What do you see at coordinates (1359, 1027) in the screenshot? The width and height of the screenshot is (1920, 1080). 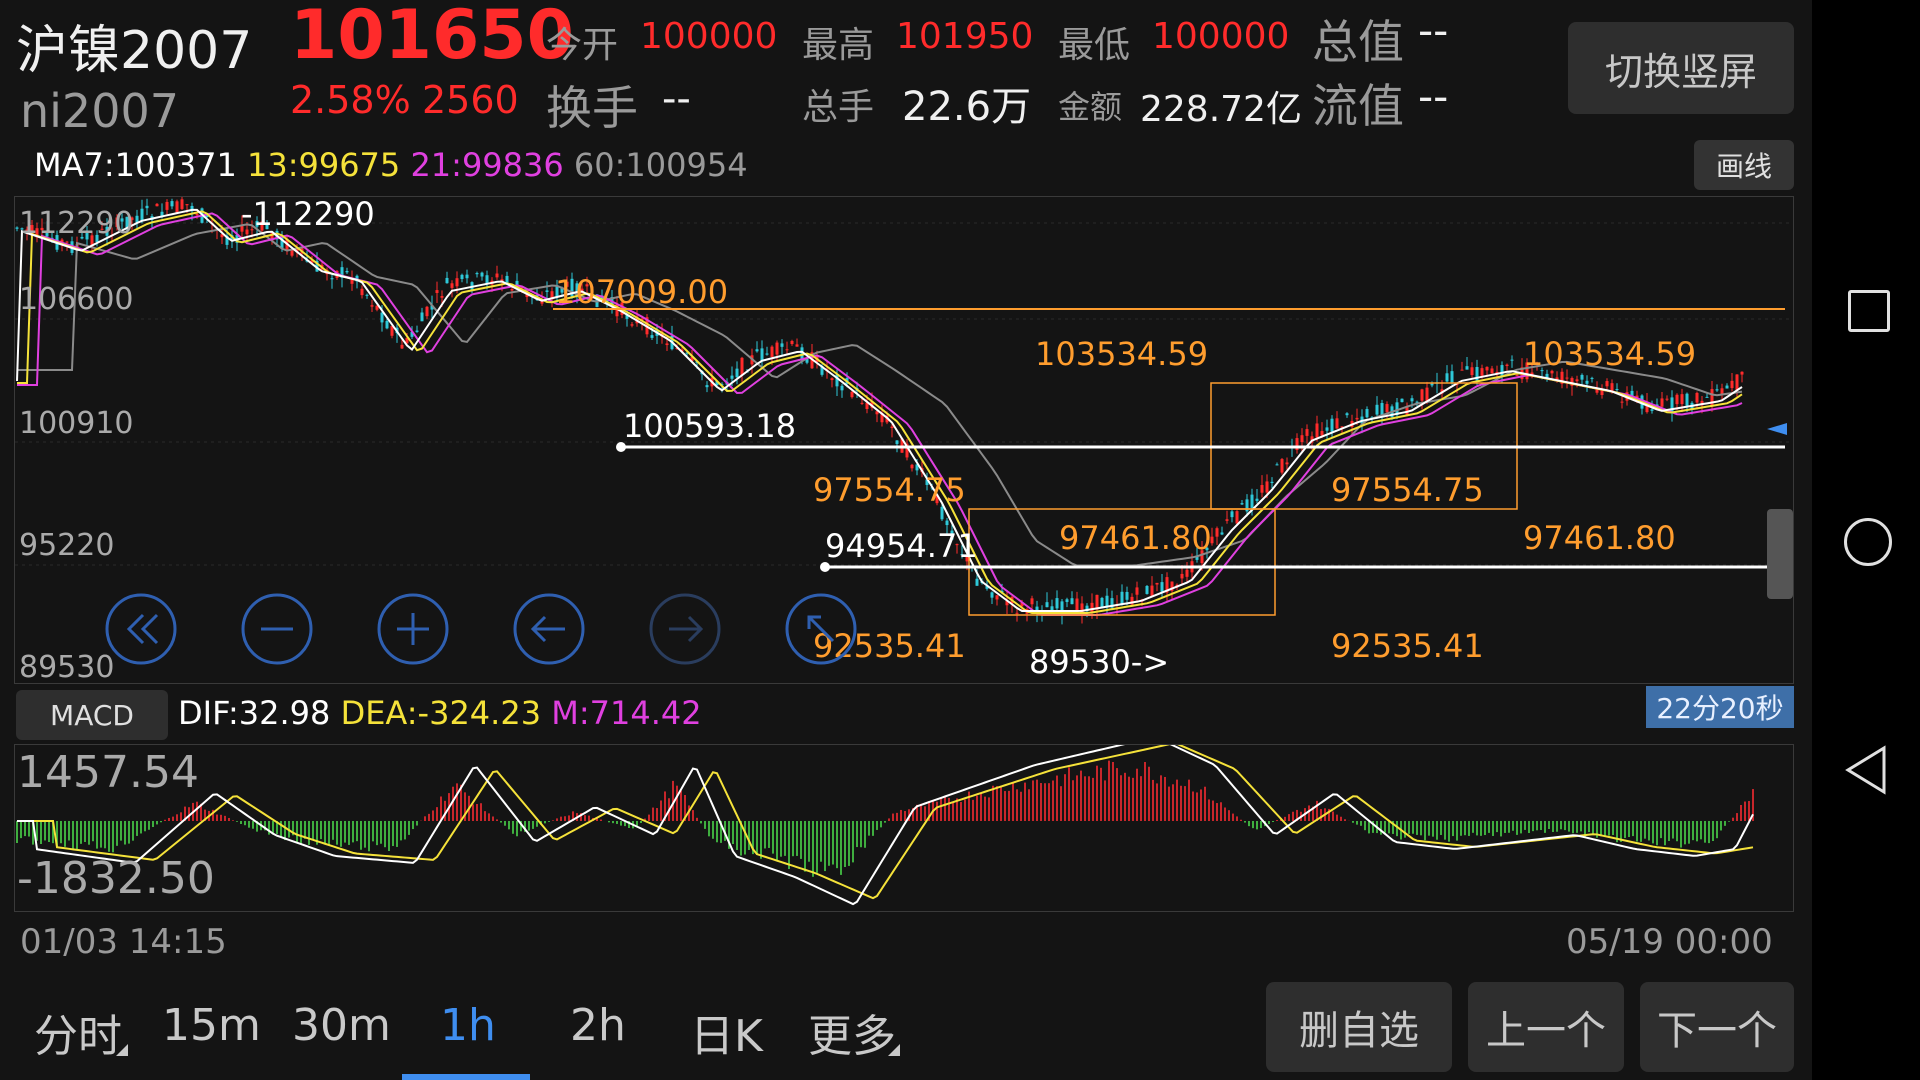 I see `remove-favorite-button: 删自选` at bounding box center [1359, 1027].